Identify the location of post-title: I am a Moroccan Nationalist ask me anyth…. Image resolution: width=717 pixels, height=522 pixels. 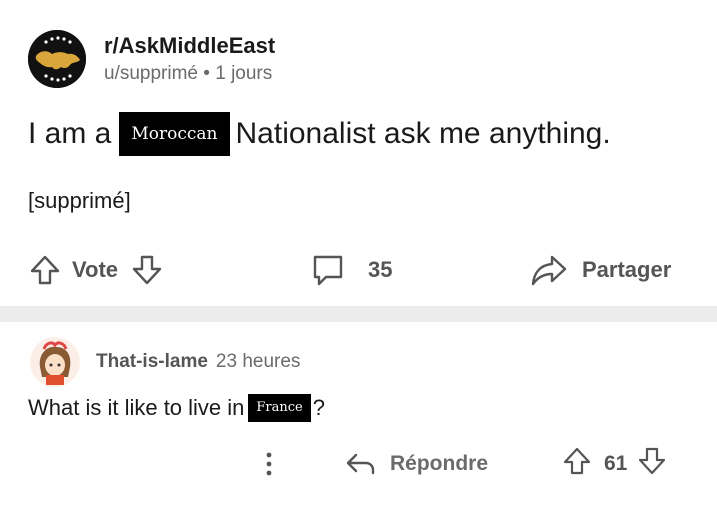
(319, 134).